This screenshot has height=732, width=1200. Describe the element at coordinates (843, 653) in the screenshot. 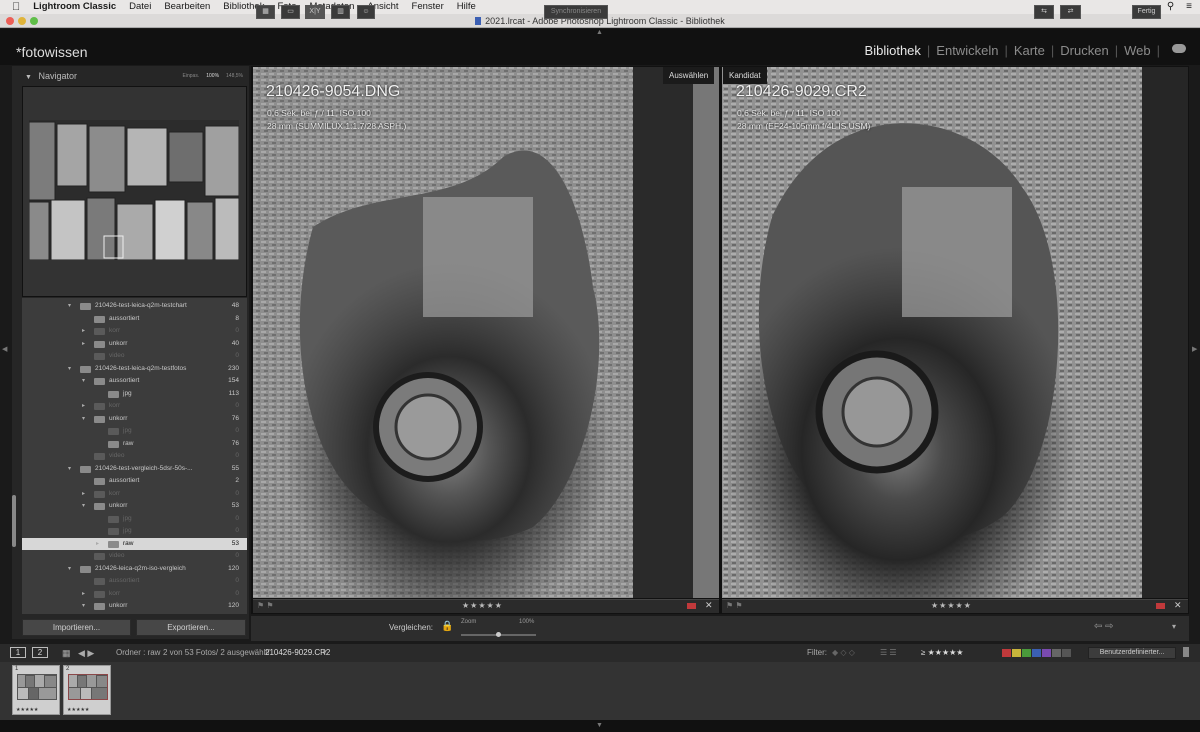

I see `flag-filter-icon: ◆ ◇ ◇` at that location.